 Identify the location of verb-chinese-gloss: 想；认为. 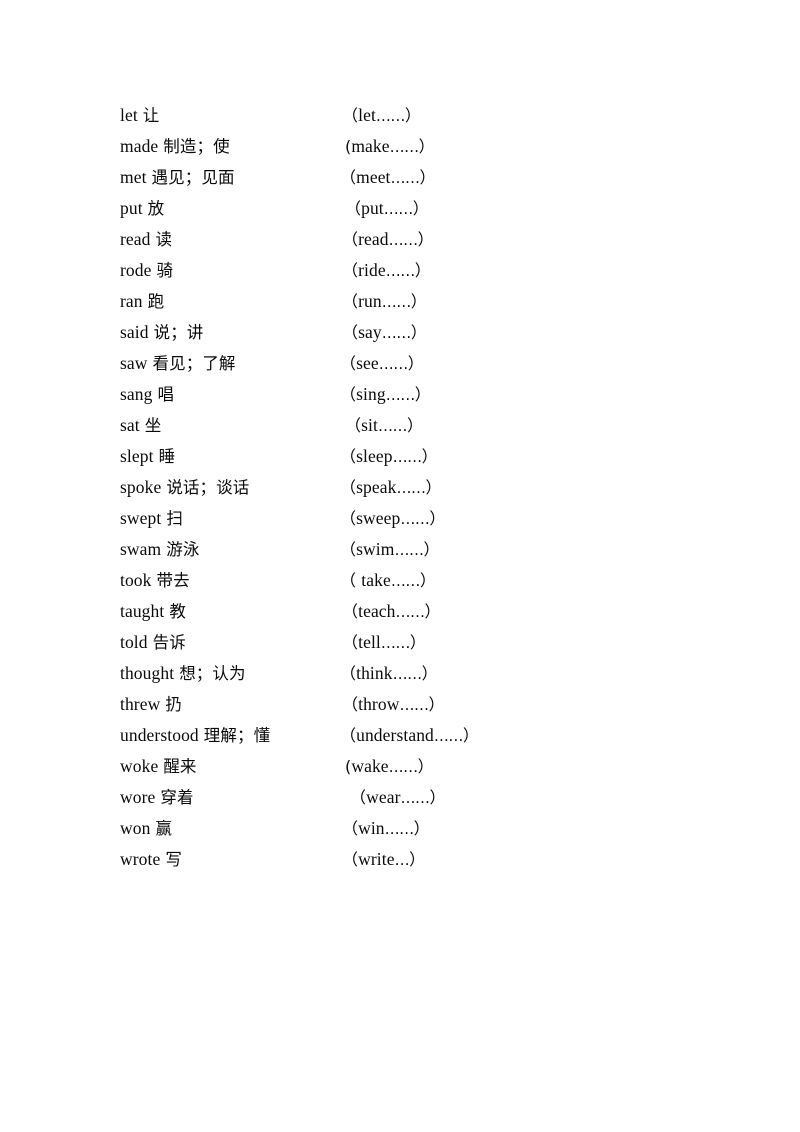
(212, 673).